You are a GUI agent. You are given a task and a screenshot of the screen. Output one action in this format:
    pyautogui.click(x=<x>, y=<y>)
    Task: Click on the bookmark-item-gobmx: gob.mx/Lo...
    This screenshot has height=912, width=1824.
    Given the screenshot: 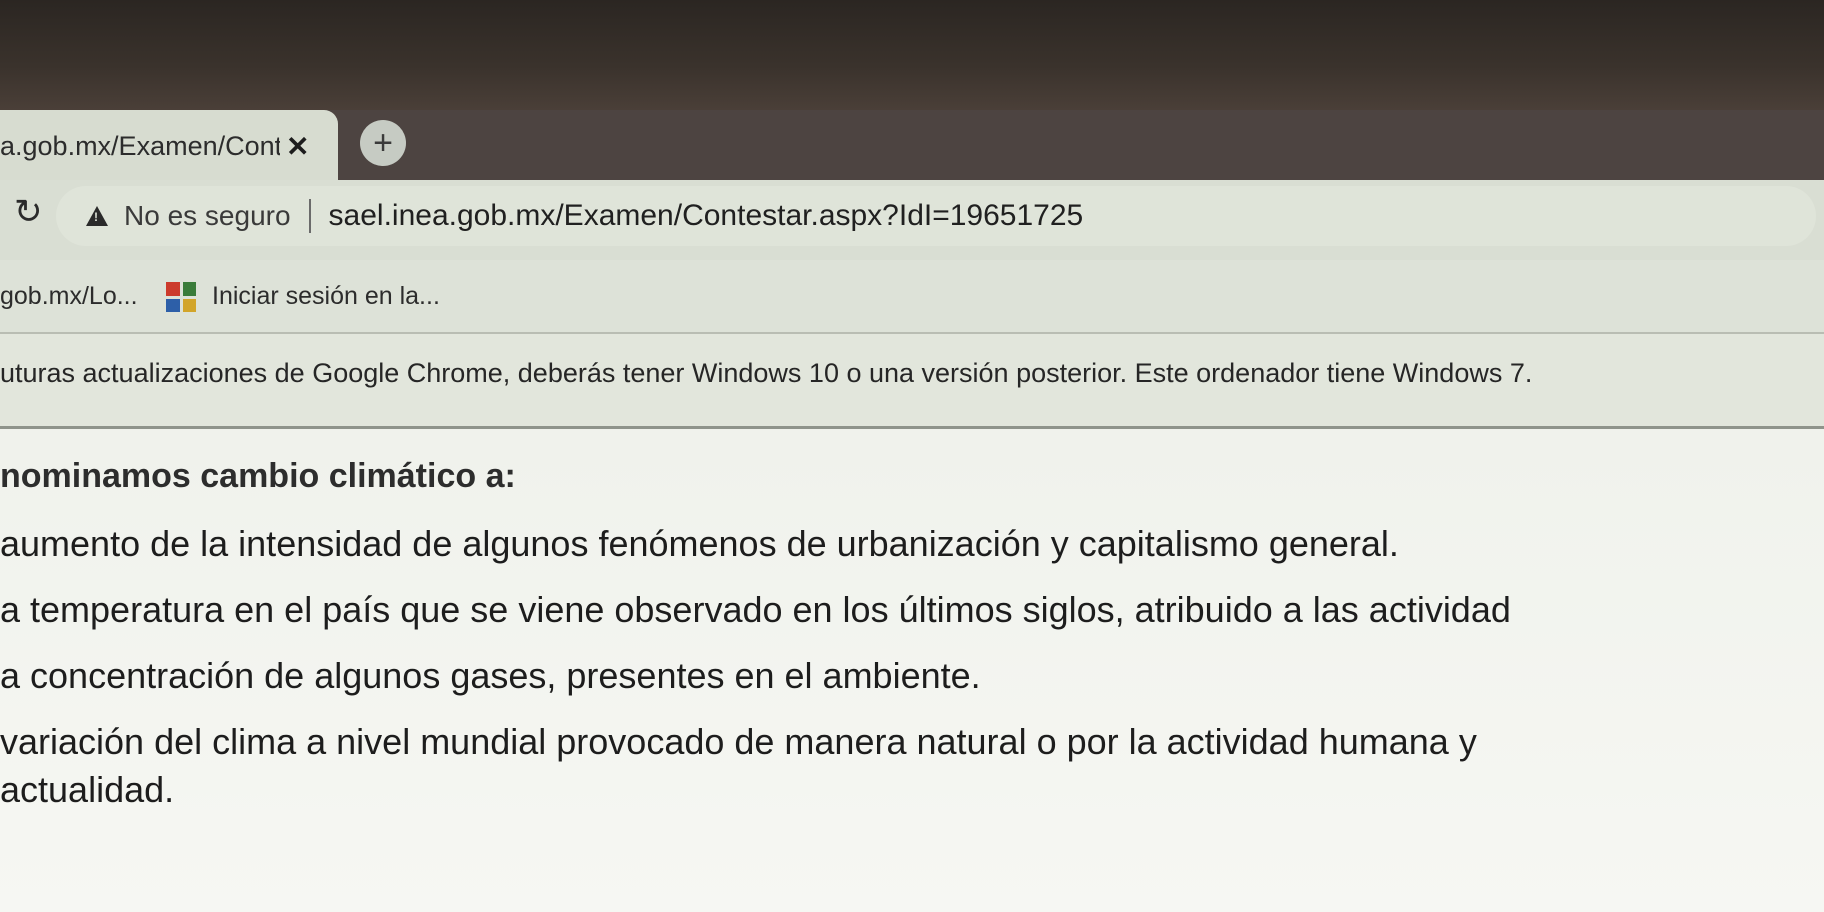 What is the action you would take?
    pyautogui.click(x=69, y=296)
    